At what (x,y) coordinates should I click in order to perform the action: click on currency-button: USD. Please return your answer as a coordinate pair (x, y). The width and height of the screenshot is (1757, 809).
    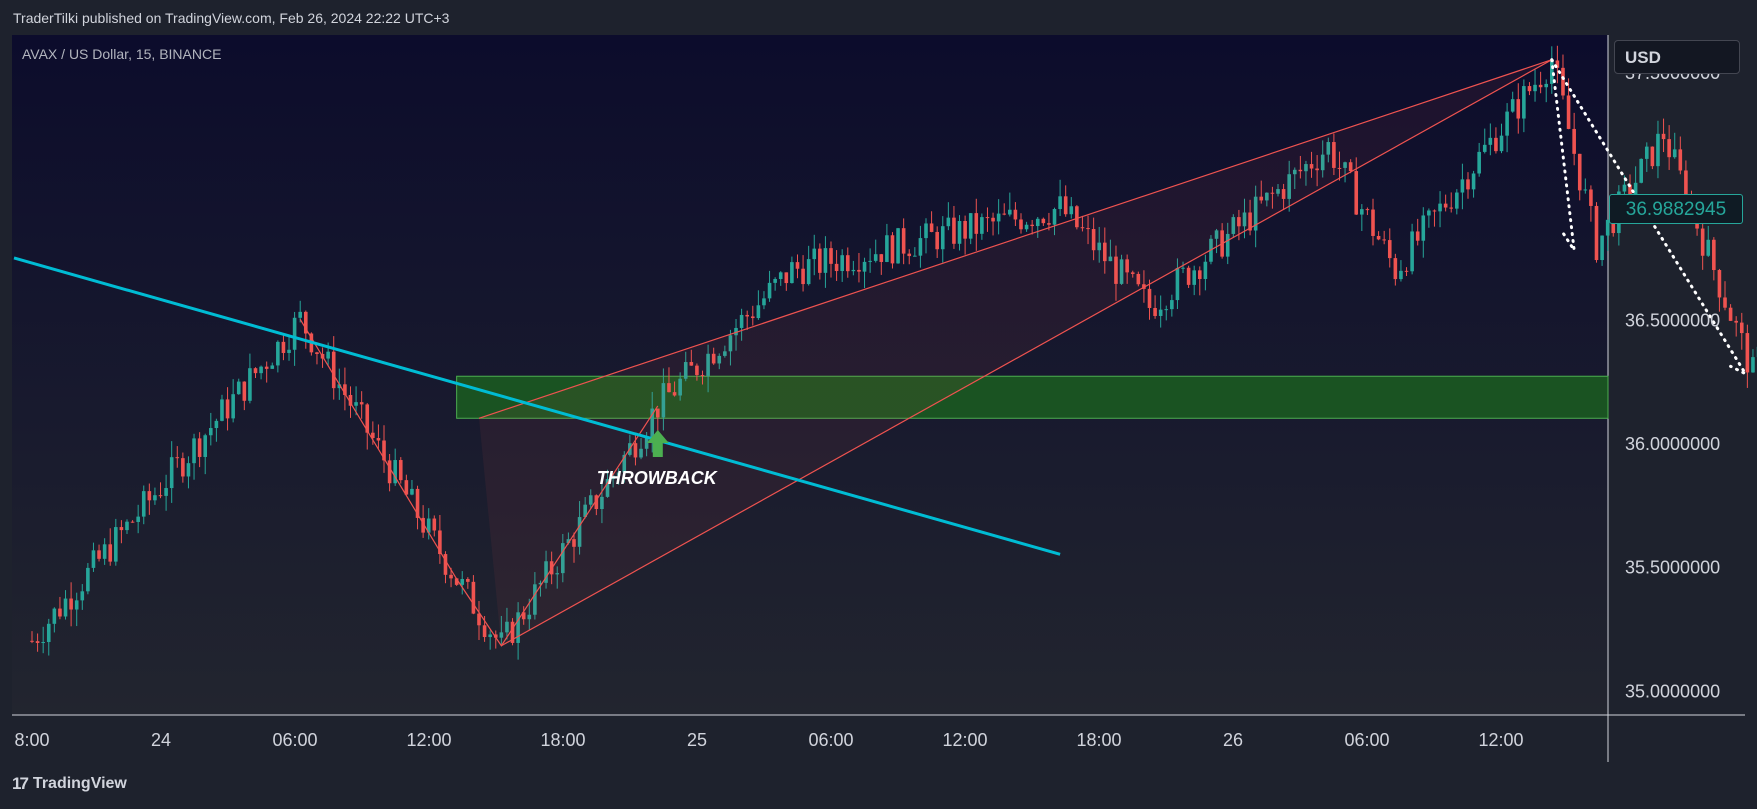
    Looking at the image, I should click on (1677, 57).